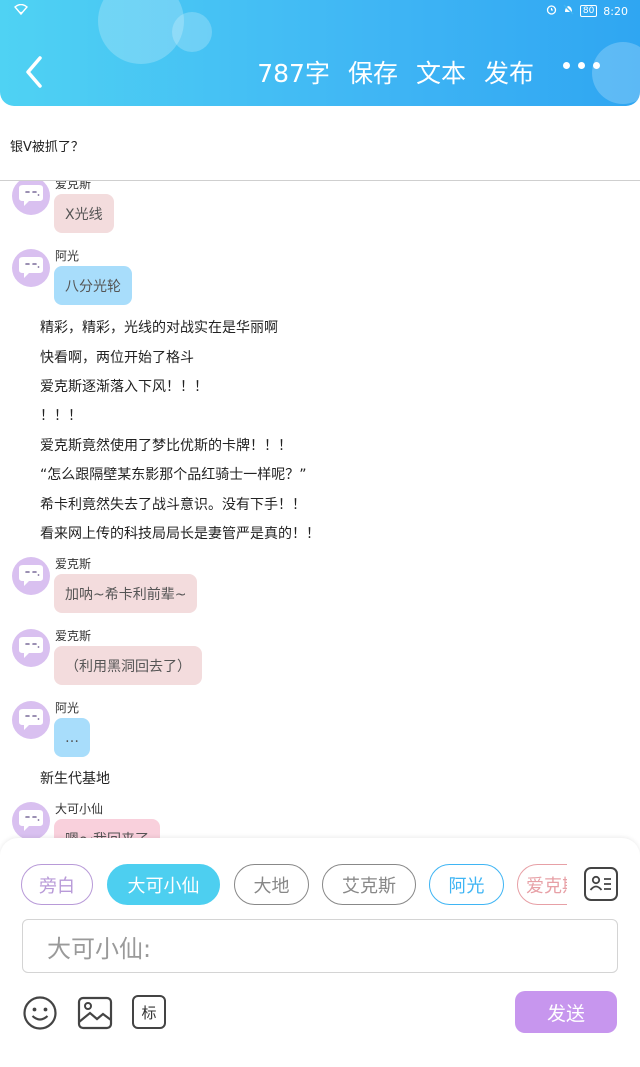 The width and height of the screenshot is (640, 1067). I want to click on text-button: 文本, so click(441, 72).